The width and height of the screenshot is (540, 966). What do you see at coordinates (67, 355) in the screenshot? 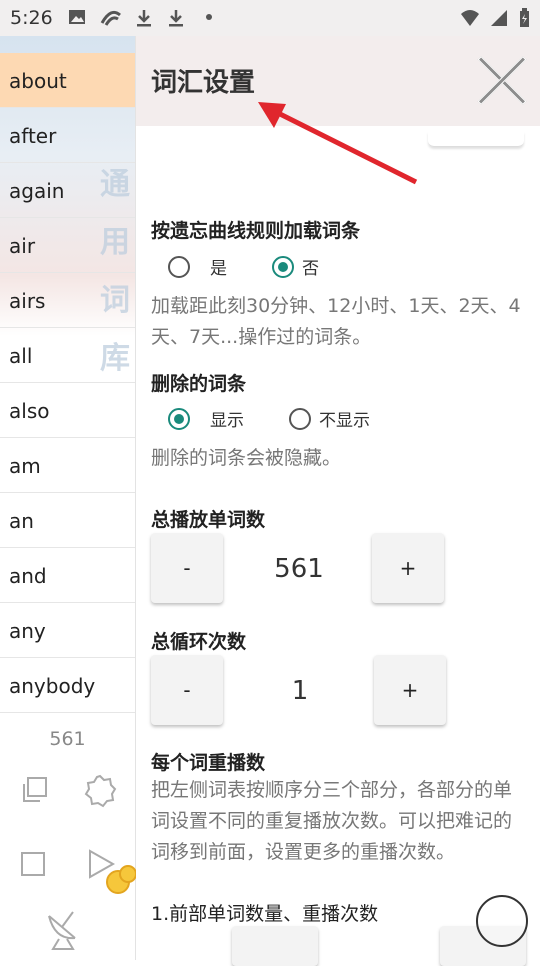
I see `word-item: all` at bounding box center [67, 355].